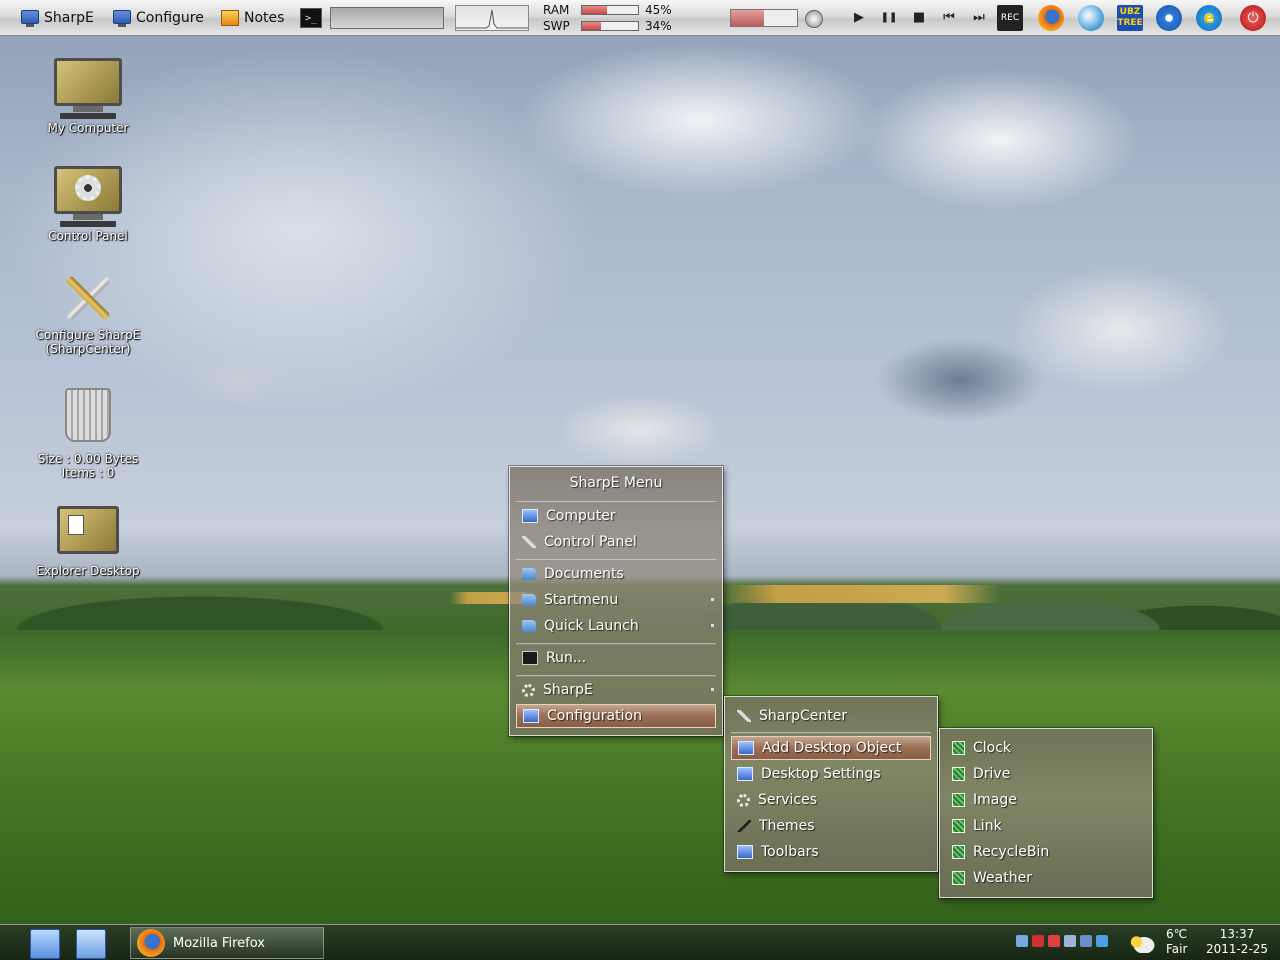 This screenshot has width=1280, height=960. Describe the element at coordinates (712, 599) in the screenshot. I see `submenu-arrow-icon` at that location.